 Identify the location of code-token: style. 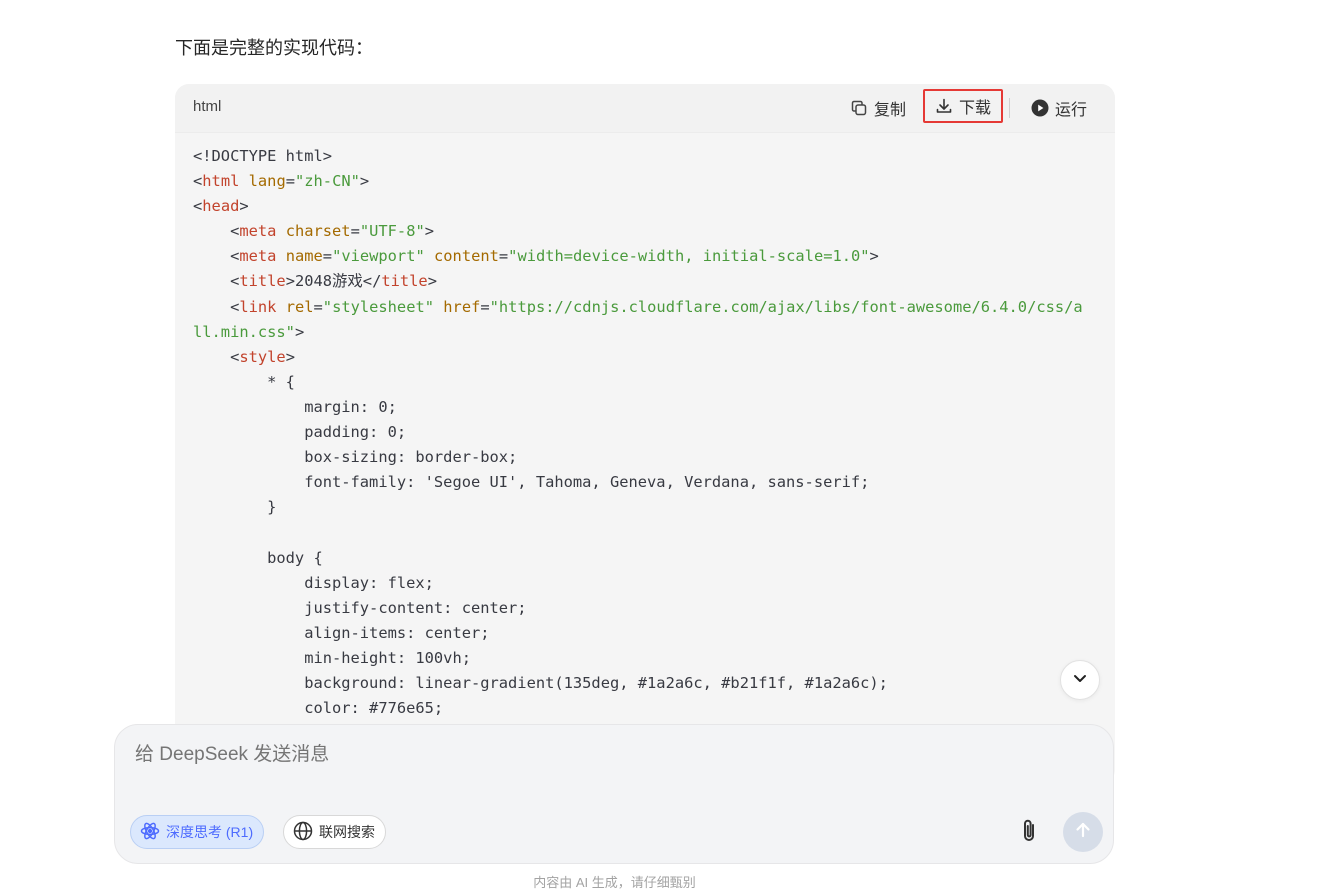
(262, 356).